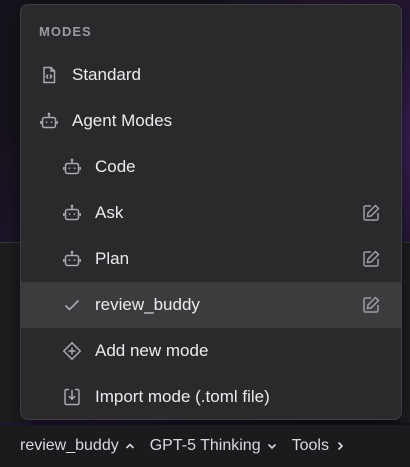  What do you see at coordinates (211, 351) in the screenshot?
I see `menu-item-add-new-mode: Add new mode` at bounding box center [211, 351].